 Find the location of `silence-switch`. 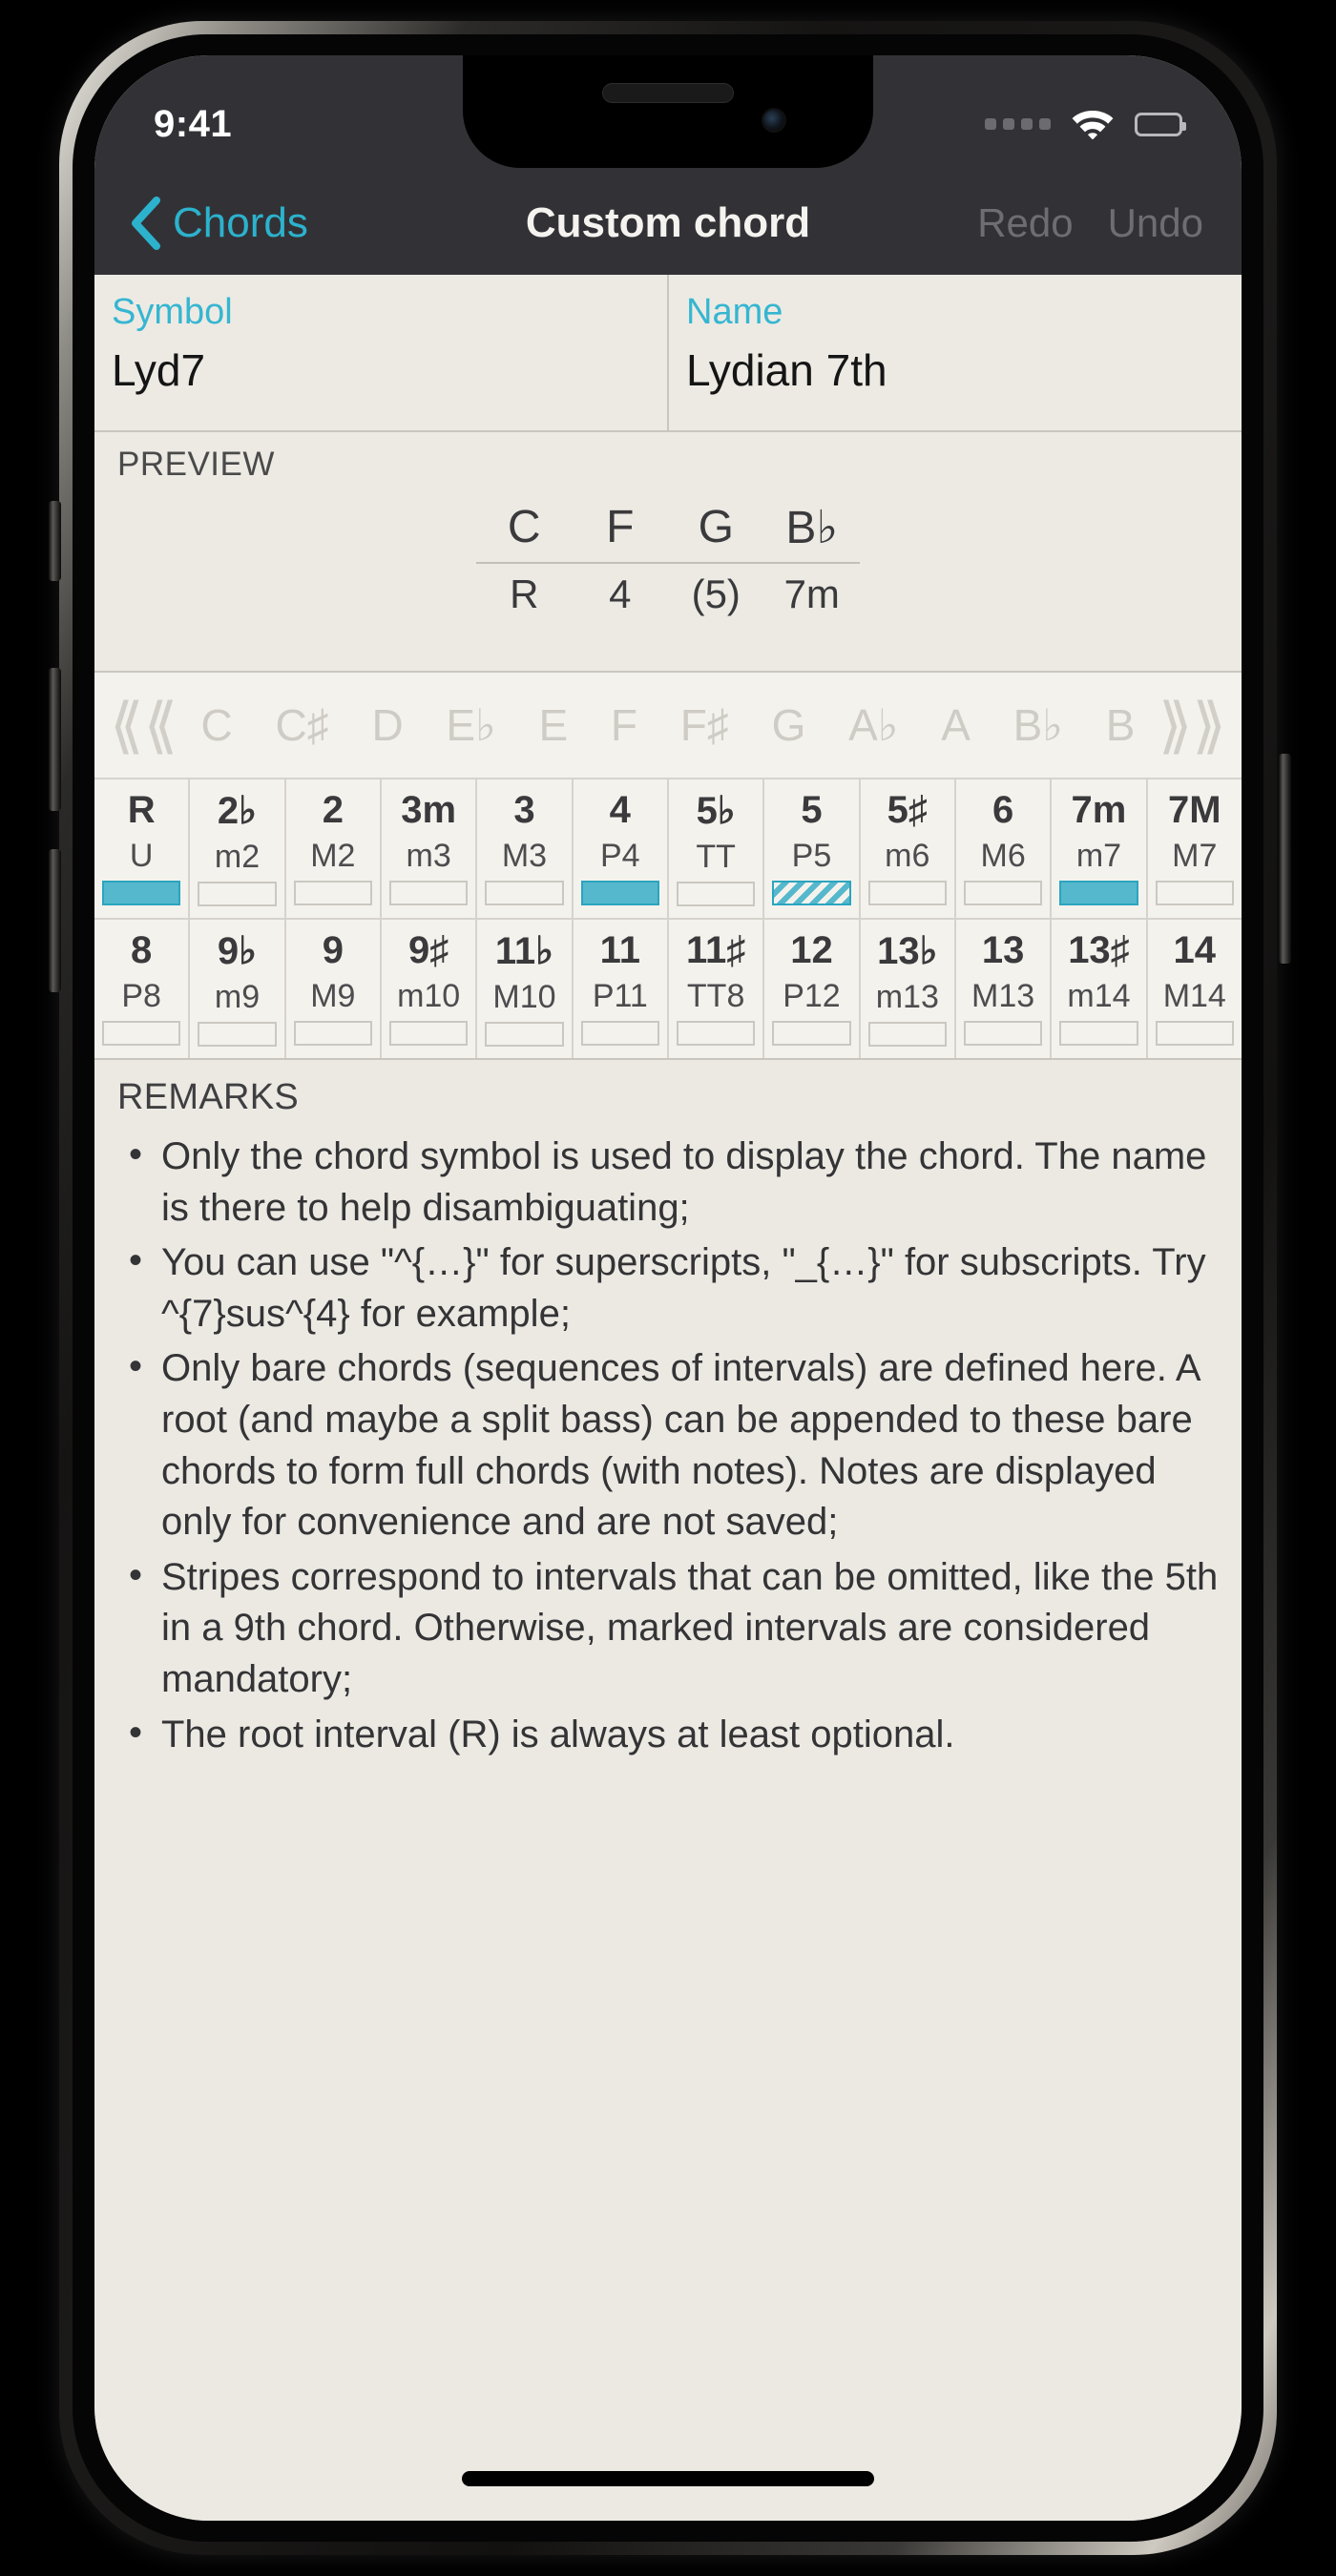

silence-switch is located at coordinates (55, 541).